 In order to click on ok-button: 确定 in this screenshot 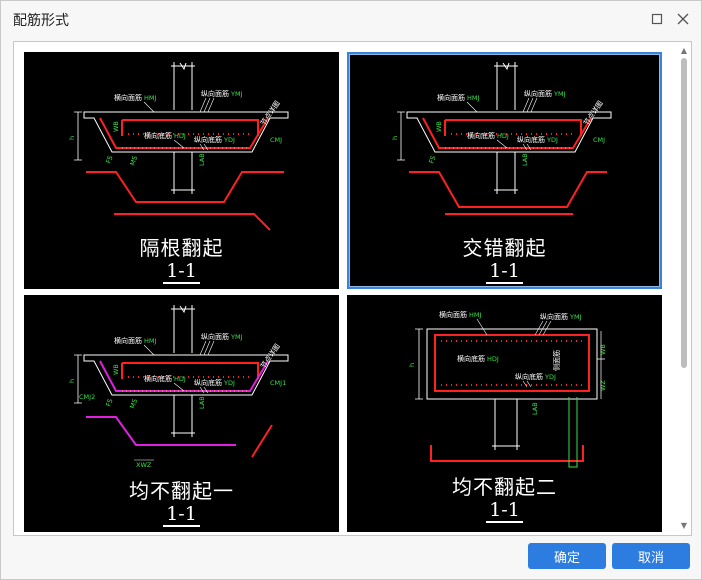, I will do `click(567, 556)`.